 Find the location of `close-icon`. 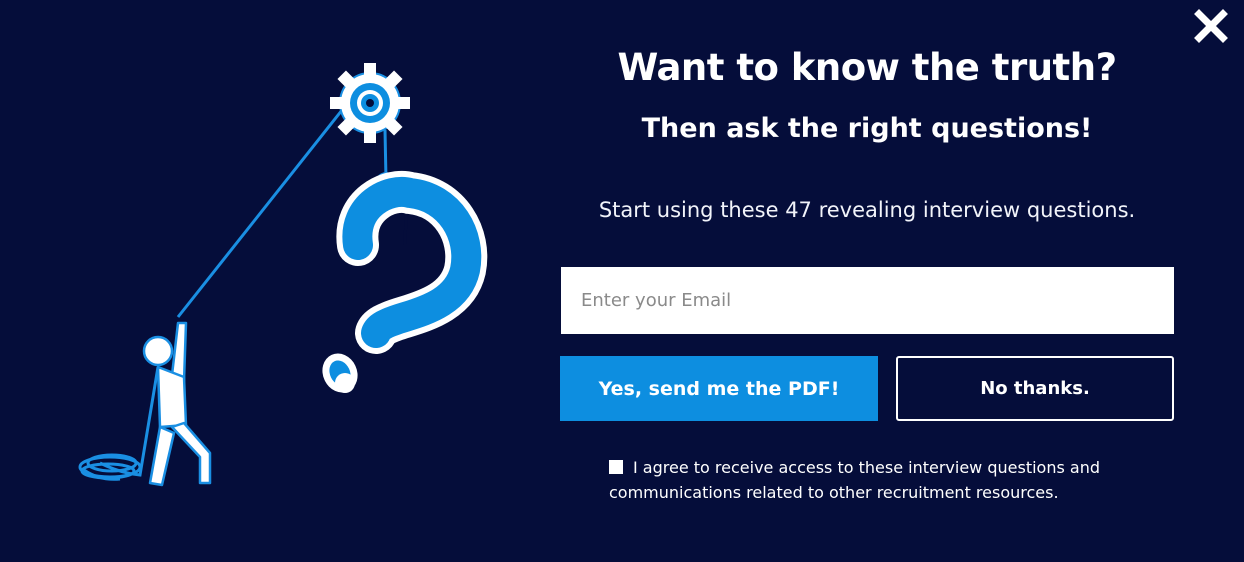

close-icon is located at coordinates (1211, 26).